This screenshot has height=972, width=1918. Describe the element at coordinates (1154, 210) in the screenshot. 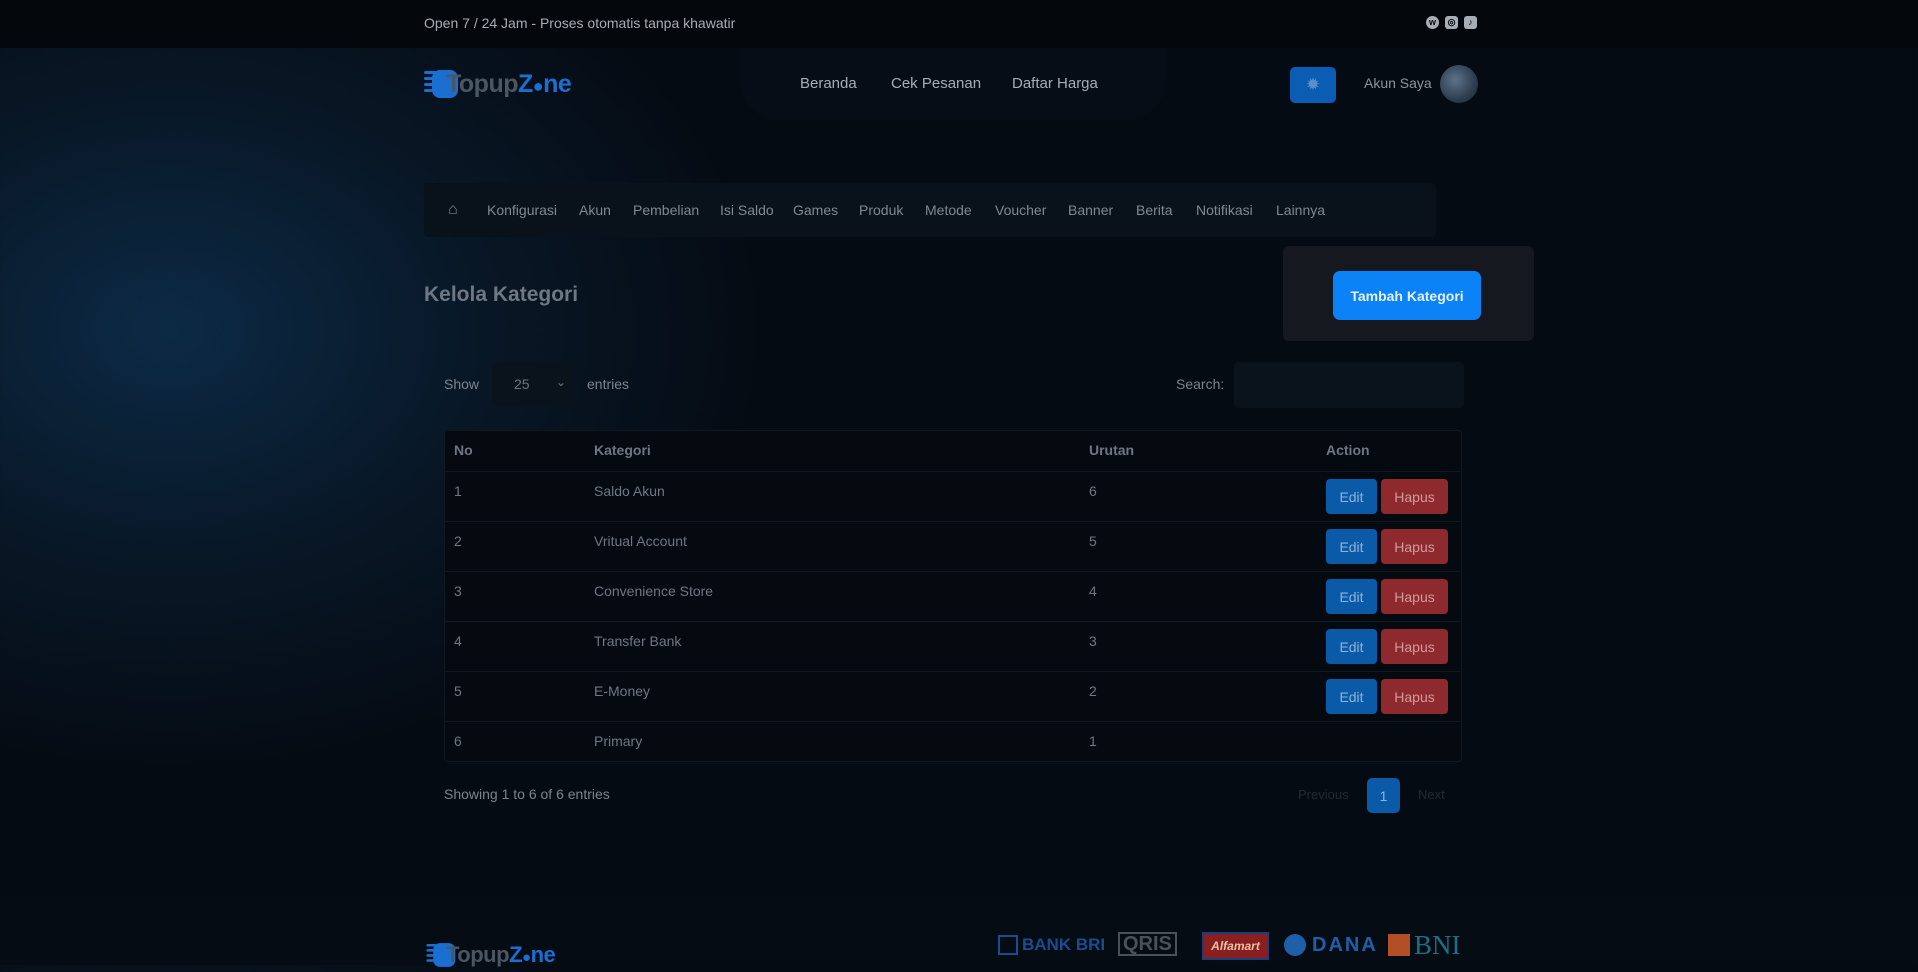

I see `menu-berita: Berita` at that location.